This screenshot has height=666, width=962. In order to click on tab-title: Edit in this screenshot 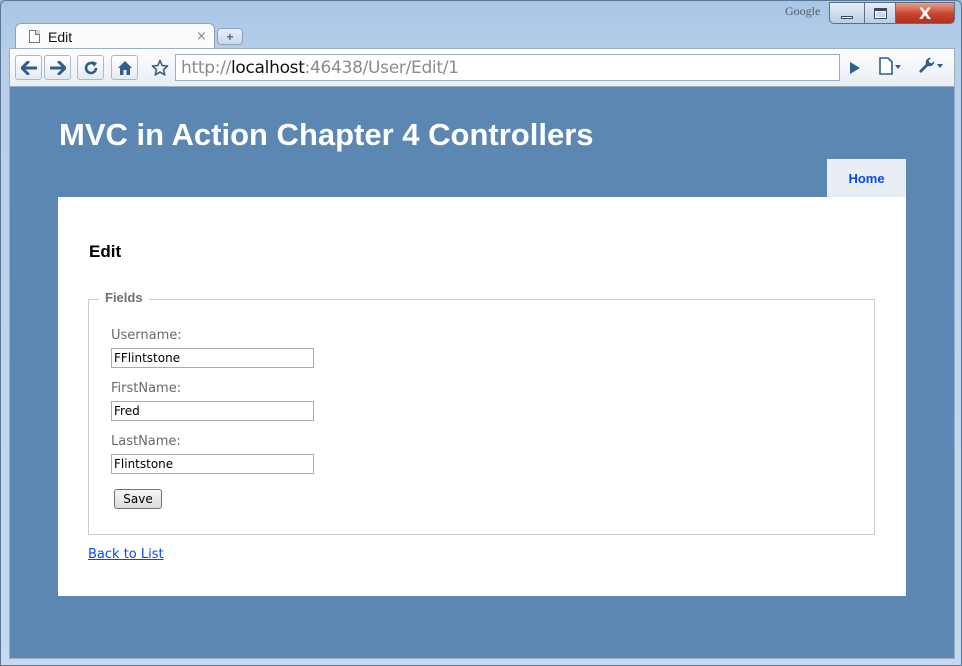, I will do `click(60, 37)`.